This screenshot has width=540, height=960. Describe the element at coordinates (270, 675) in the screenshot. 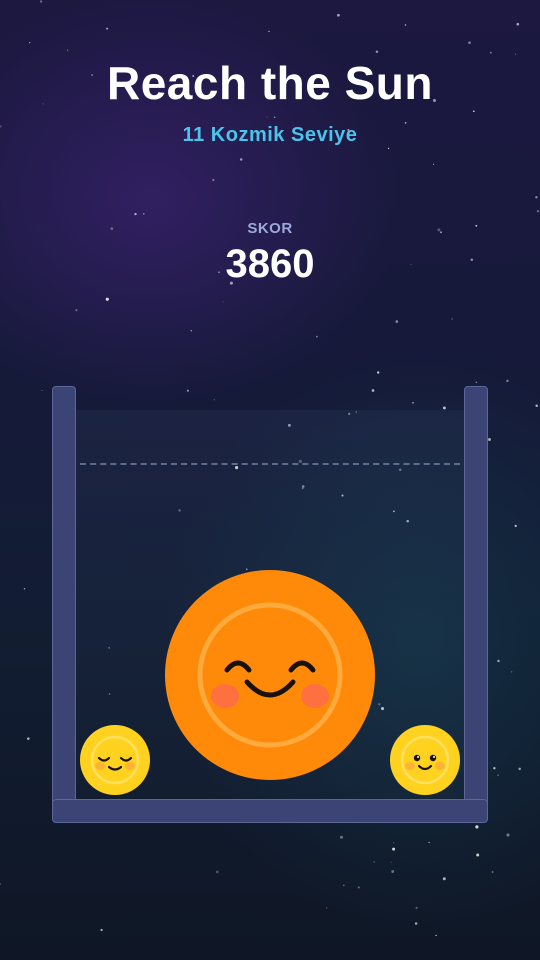

I see `orange-sun-ball` at that location.